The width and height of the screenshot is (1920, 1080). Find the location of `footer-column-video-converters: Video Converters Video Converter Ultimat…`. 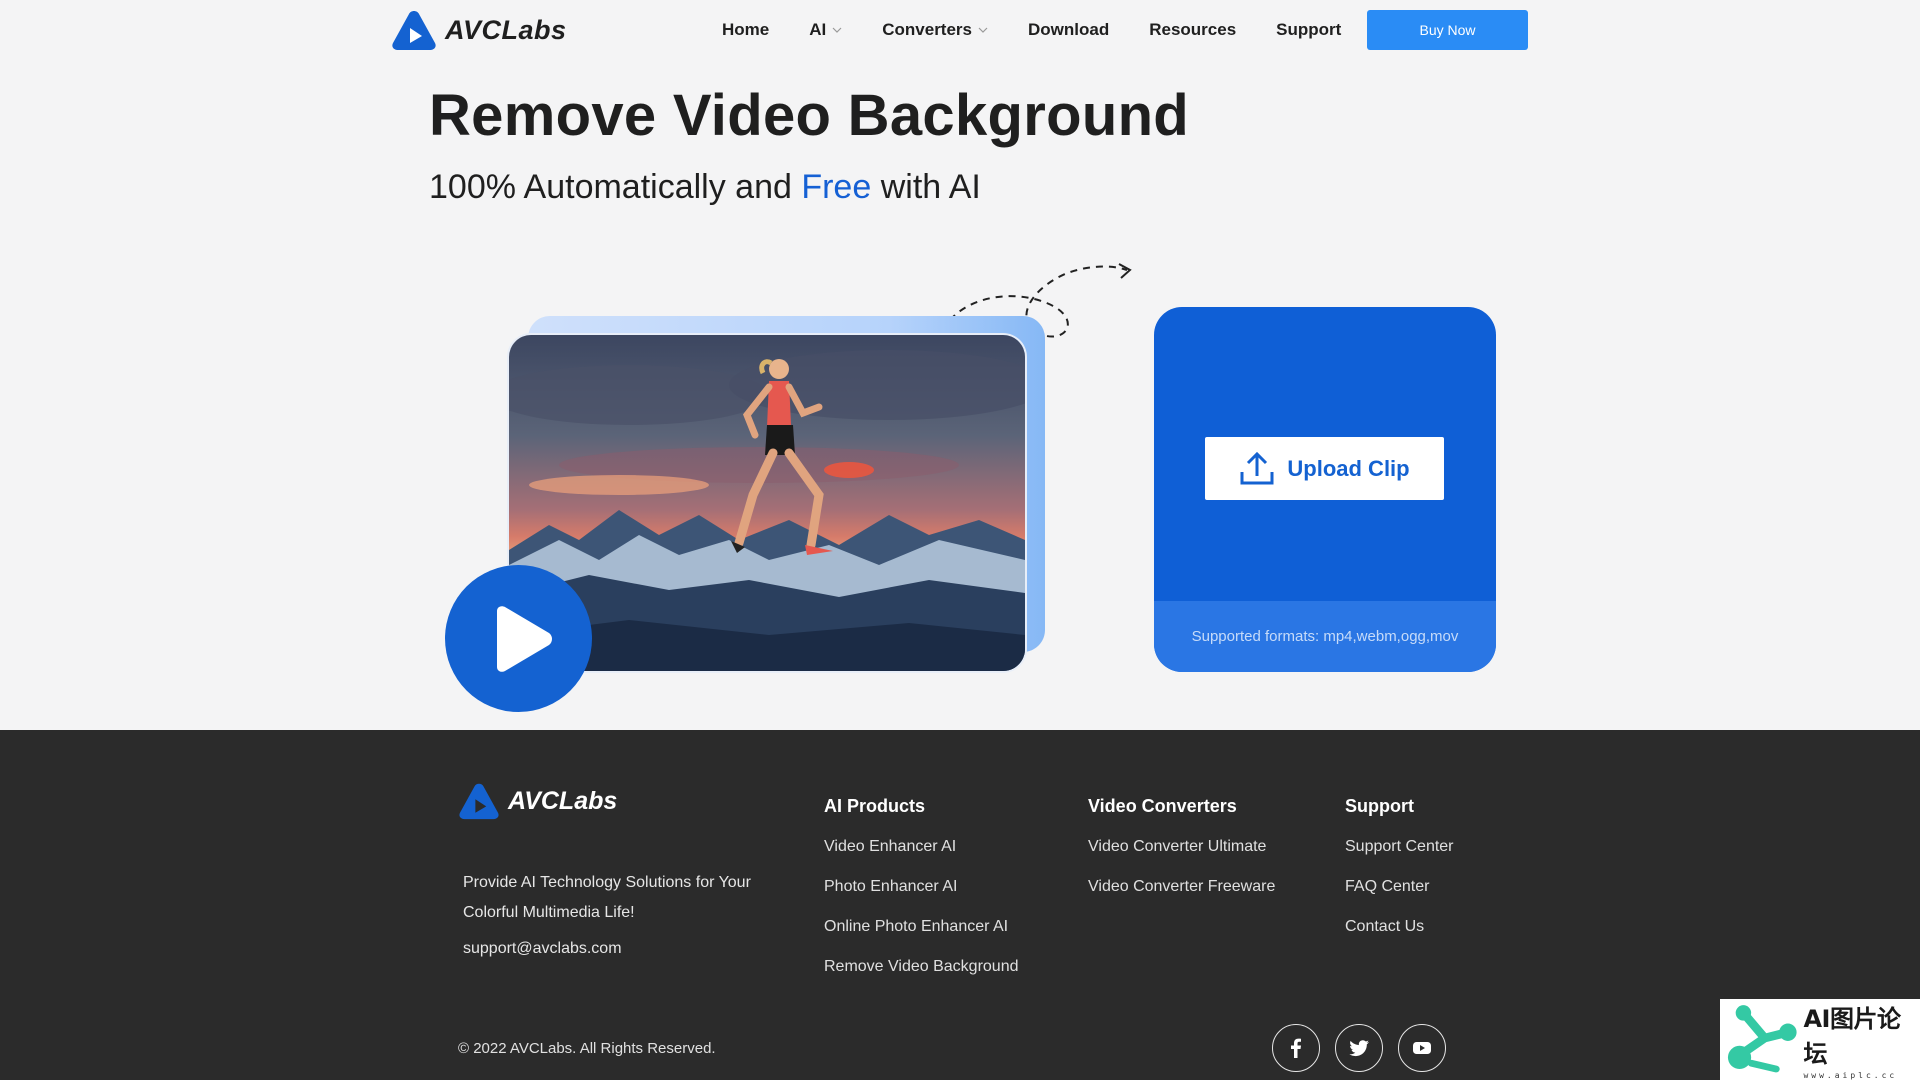

footer-column-video-converters: Video Converters Video Converter Ultimat… is located at coordinates (1181, 856).